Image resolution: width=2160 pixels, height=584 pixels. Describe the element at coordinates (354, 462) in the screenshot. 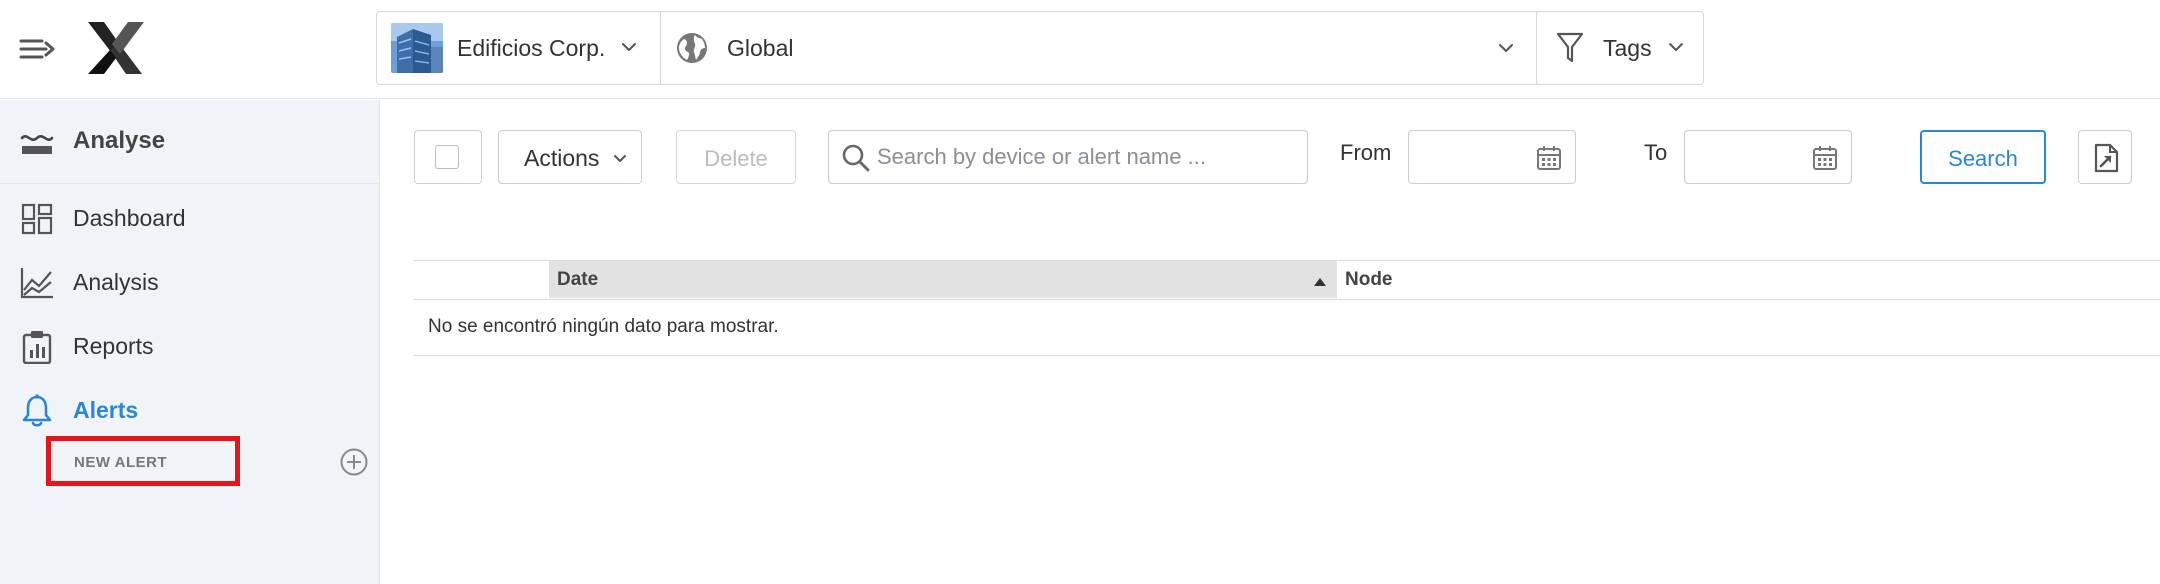

I see `add-circle-icon` at that location.